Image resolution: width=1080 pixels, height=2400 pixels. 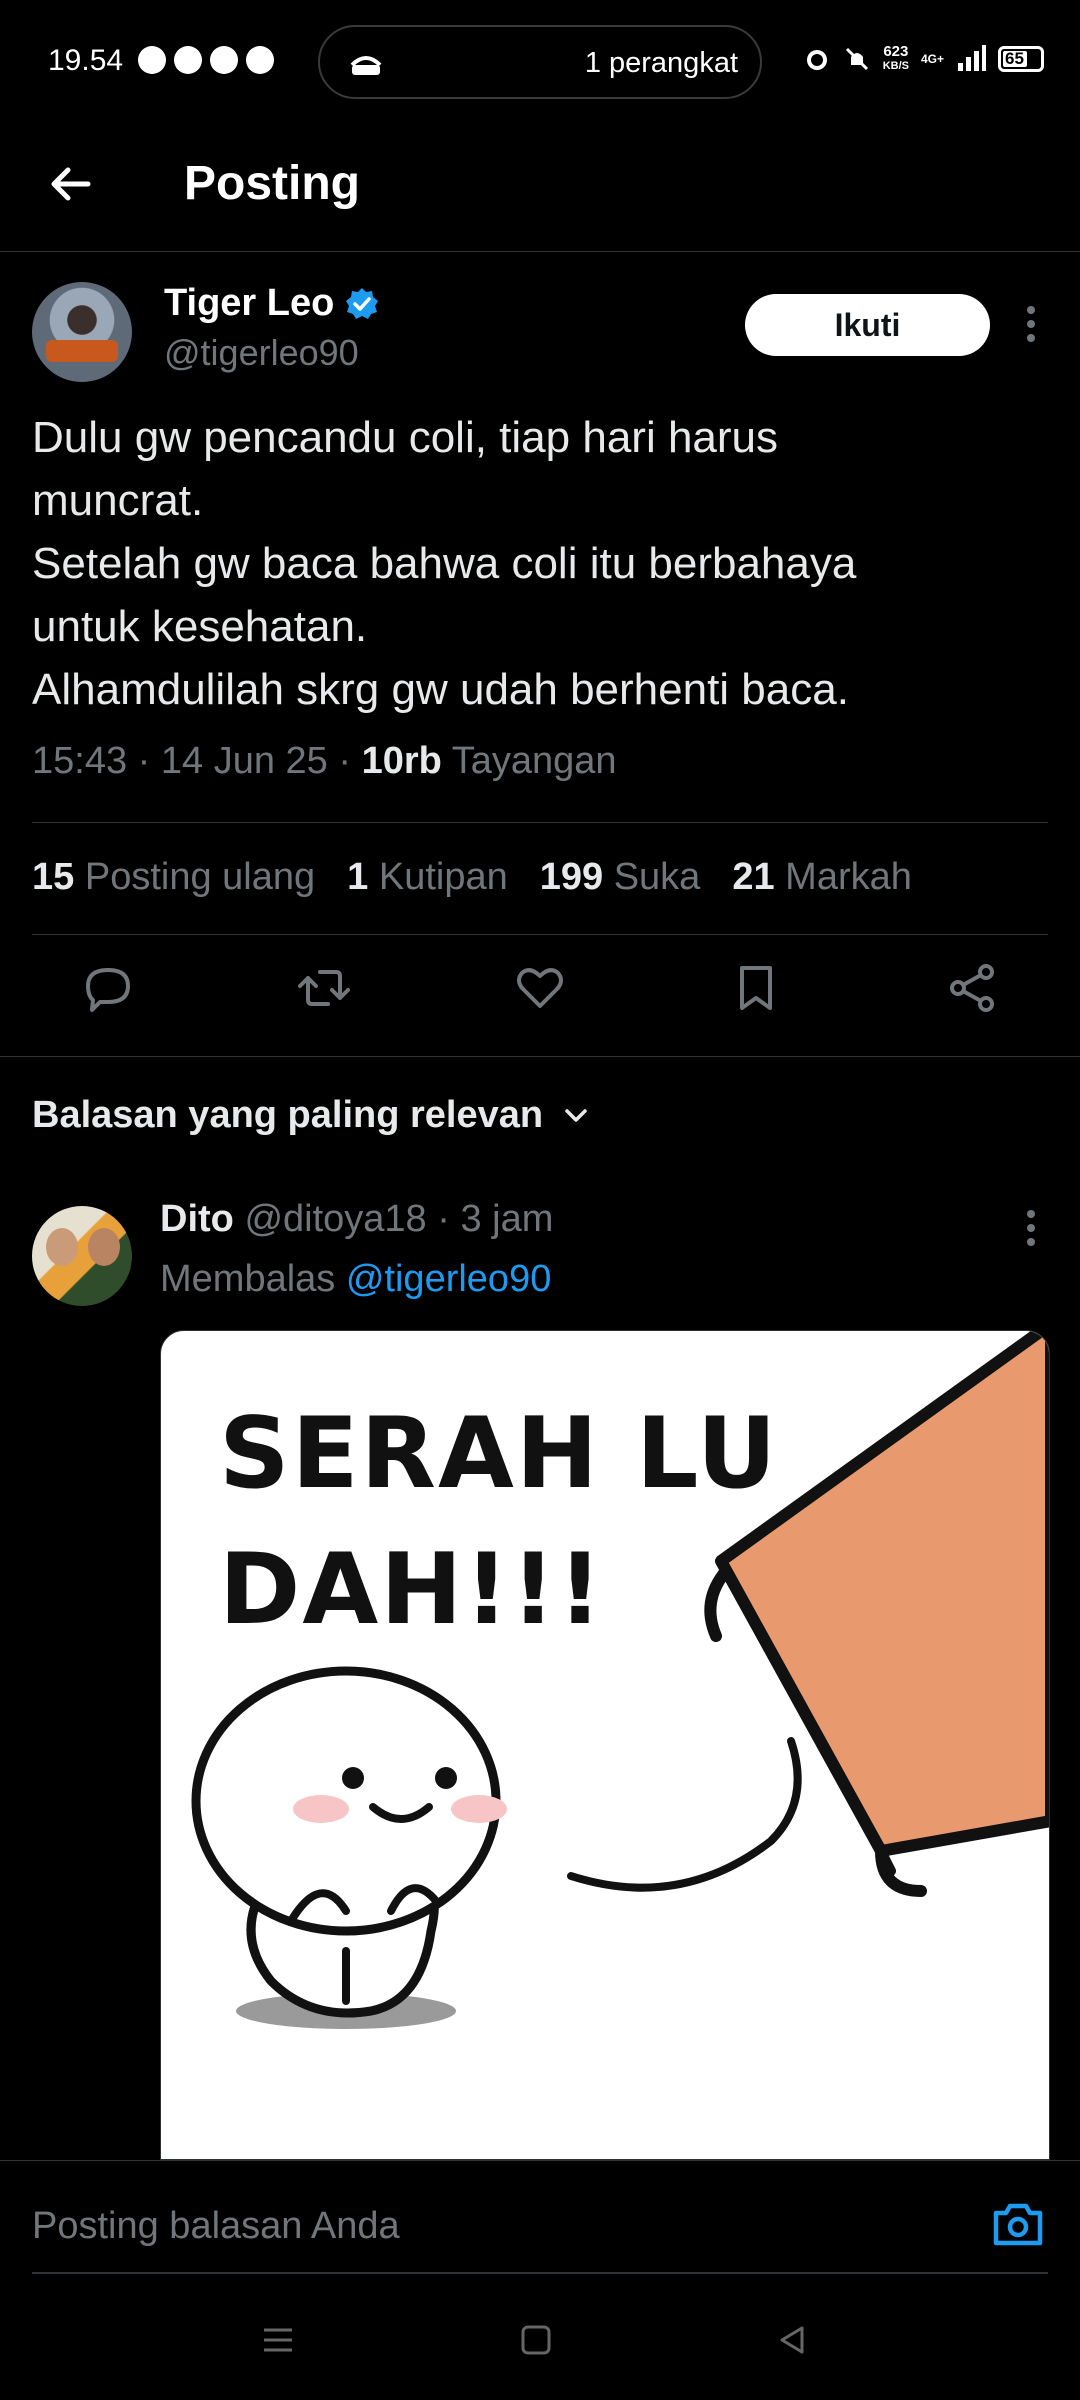 What do you see at coordinates (216, 2226) in the screenshot?
I see `reply-input: Posting balasan Anda` at bounding box center [216, 2226].